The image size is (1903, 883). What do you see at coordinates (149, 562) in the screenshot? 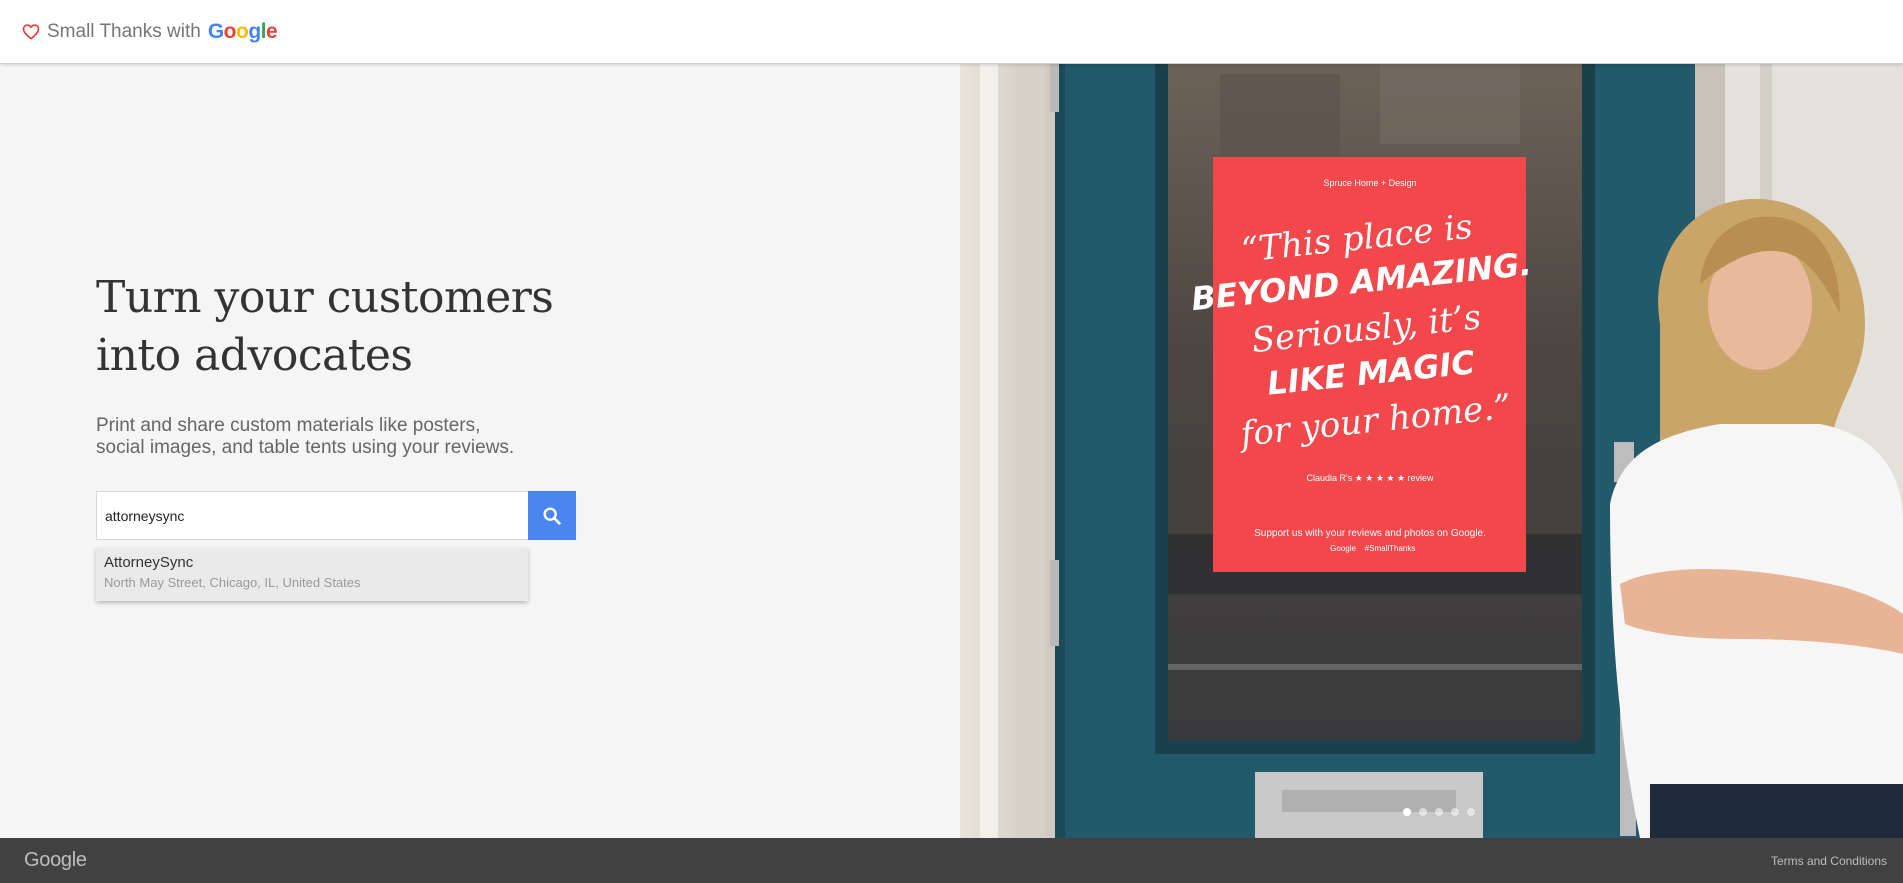
I see `suggestion-business-name: AttorneySync` at bounding box center [149, 562].